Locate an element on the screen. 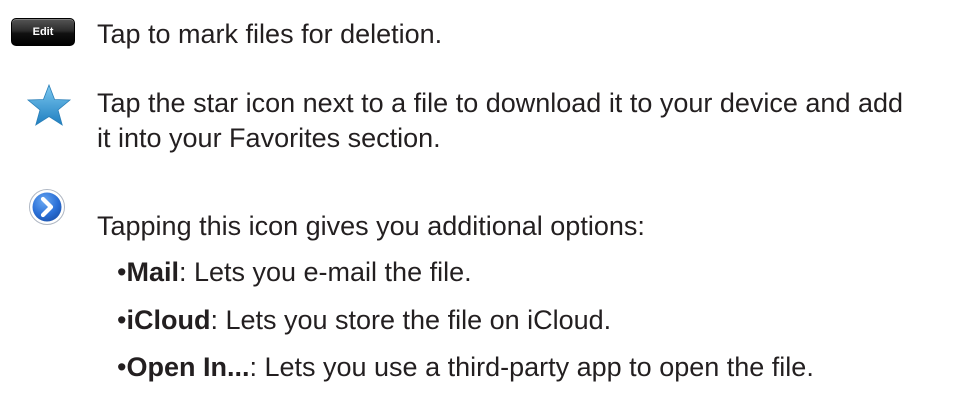  option-desc: : Lets you e-mail the file. is located at coordinates (325, 272).